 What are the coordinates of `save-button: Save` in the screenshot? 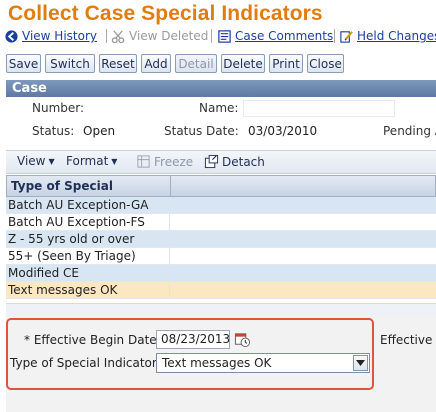 It's located at (23, 63).